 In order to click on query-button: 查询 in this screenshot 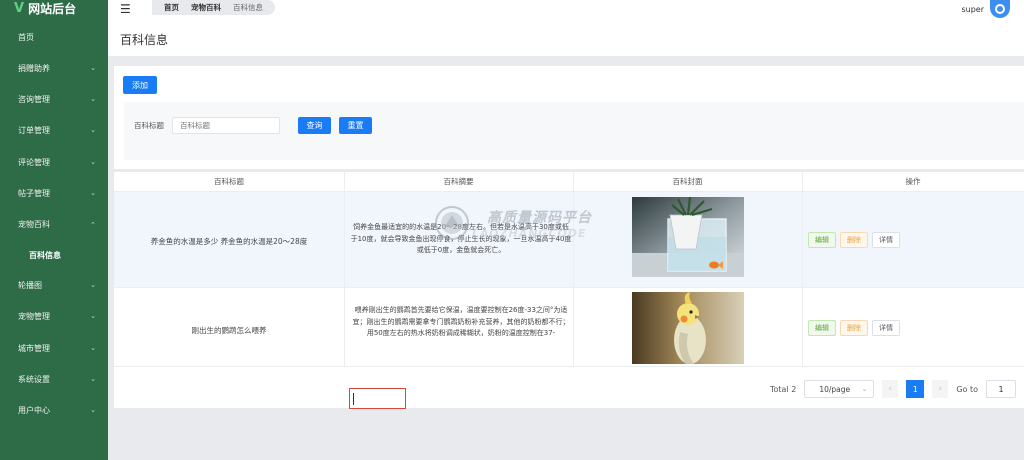, I will do `click(314, 125)`.